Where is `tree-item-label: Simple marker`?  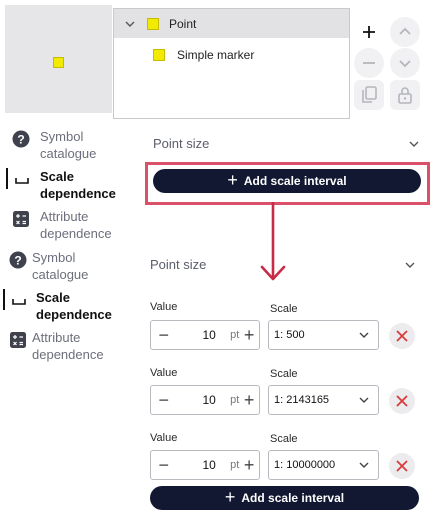
tree-item-label: Simple marker is located at coordinates (216, 55).